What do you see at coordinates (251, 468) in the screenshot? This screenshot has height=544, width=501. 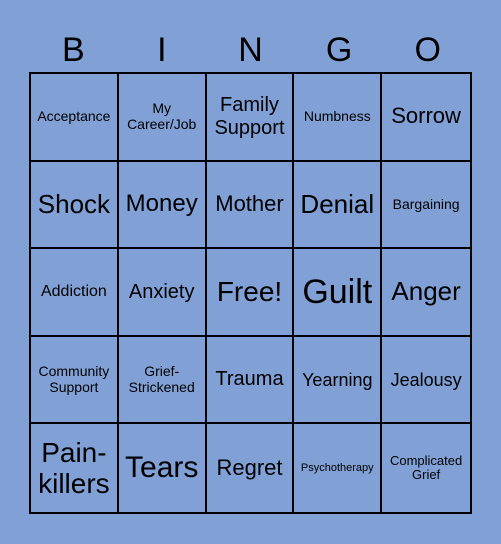 I see `bingo-cell: Regret` at bounding box center [251, 468].